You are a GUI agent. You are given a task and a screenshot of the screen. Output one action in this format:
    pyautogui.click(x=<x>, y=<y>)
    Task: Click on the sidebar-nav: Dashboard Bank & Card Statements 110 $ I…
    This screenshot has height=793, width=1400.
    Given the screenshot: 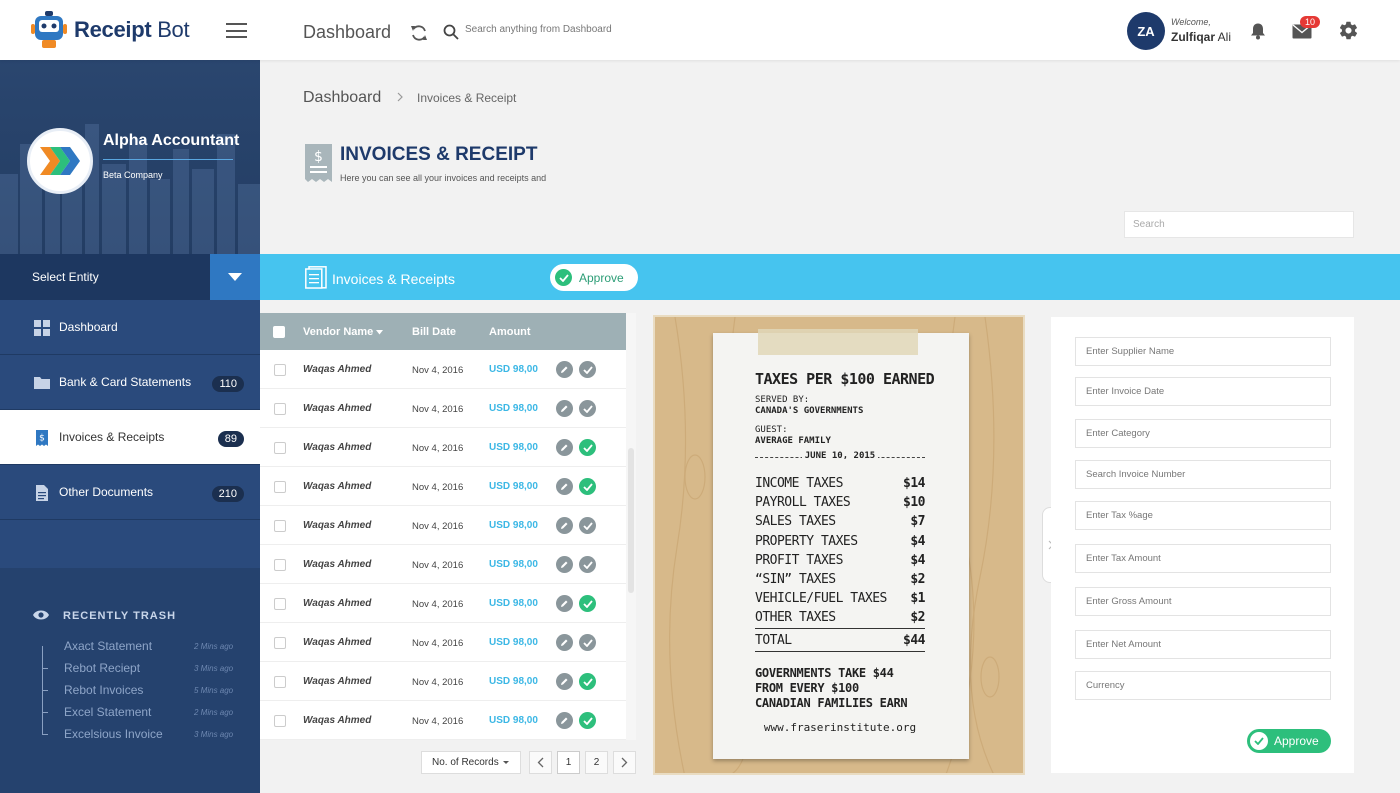 What is the action you would take?
    pyautogui.click(x=130, y=410)
    